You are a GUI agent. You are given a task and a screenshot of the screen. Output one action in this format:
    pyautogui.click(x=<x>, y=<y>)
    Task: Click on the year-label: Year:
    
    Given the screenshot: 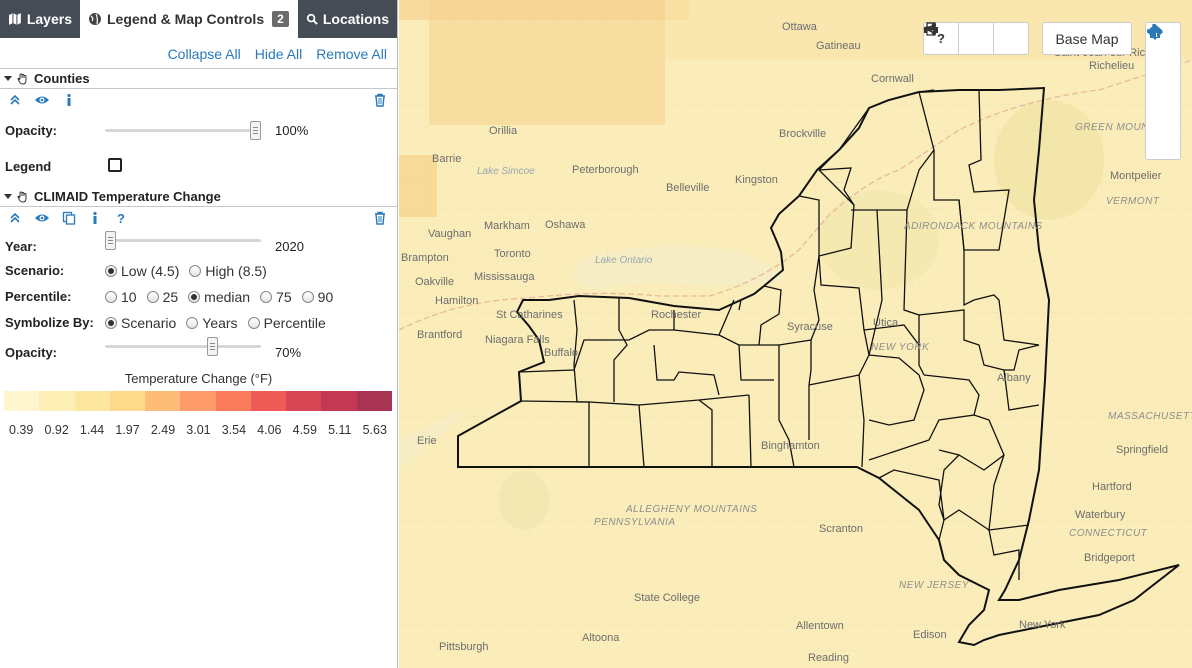 What is the action you would take?
    pyautogui.click(x=21, y=246)
    